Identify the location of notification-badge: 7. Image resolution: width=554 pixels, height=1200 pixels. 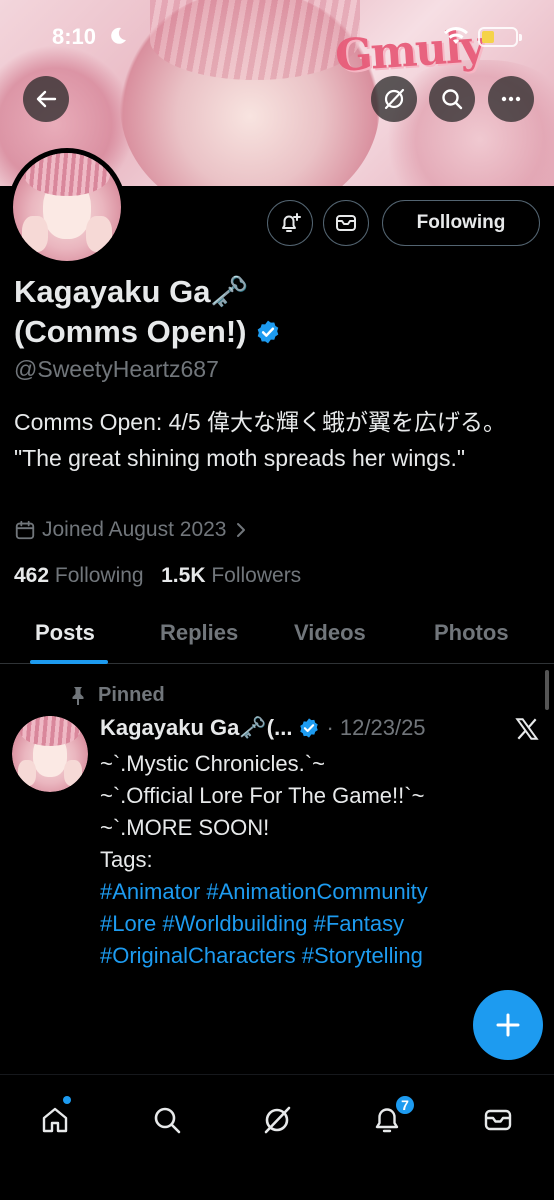
(405, 1105).